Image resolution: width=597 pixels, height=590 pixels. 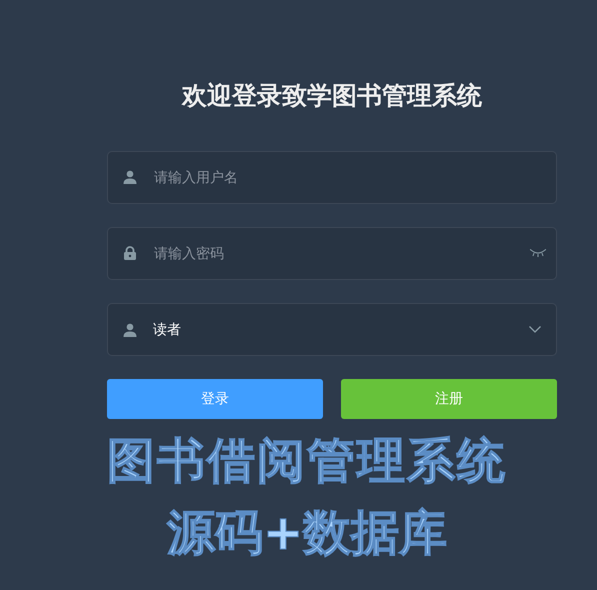 What do you see at coordinates (215, 399) in the screenshot?
I see `login-button: 登录` at bounding box center [215, 399].